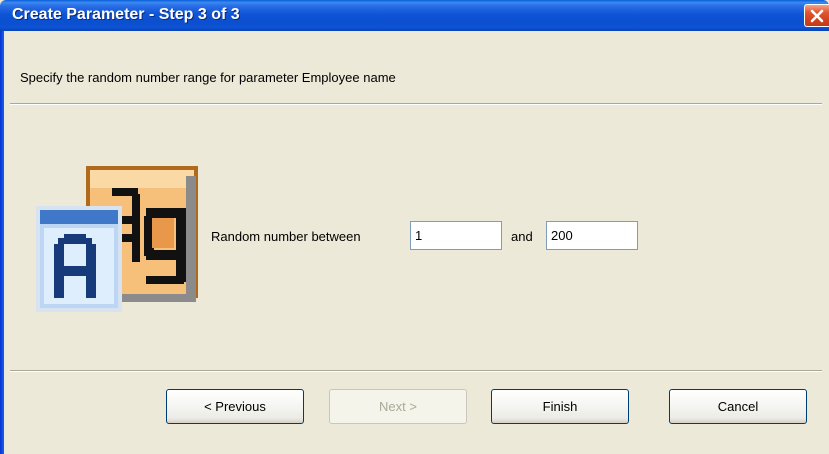 This screenshot has width=829, height=454. Describe the element at coordinates (456, 235) in the screenshot. I see `range-min-input` at that location.